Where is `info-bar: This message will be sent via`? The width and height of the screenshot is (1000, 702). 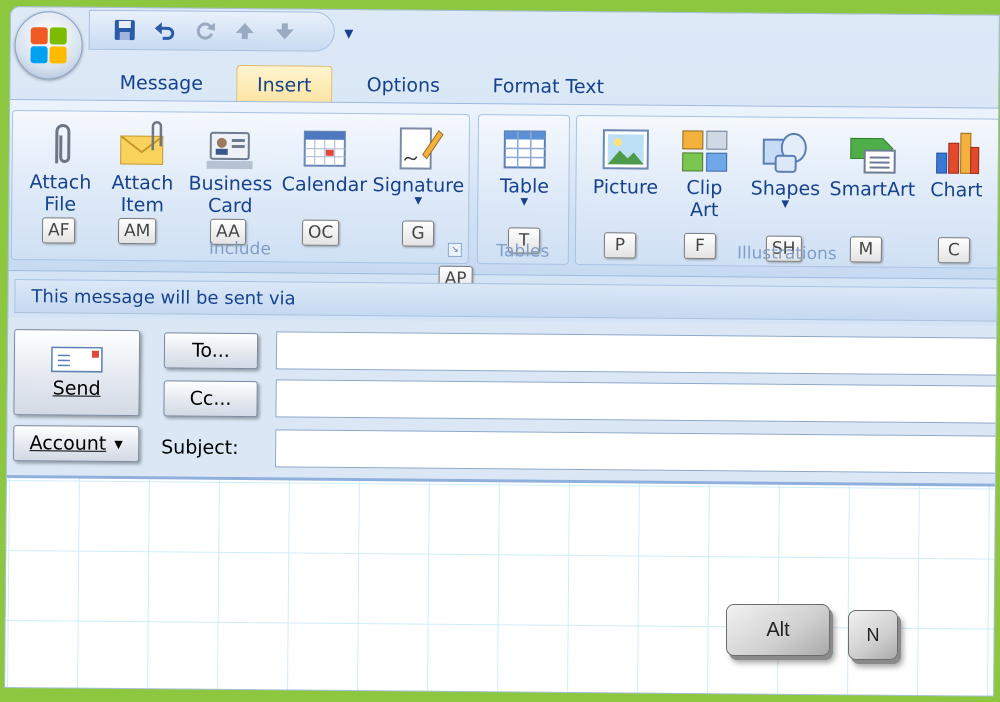 info-bar: This message will be sent via is located at coordinates (507, 300).